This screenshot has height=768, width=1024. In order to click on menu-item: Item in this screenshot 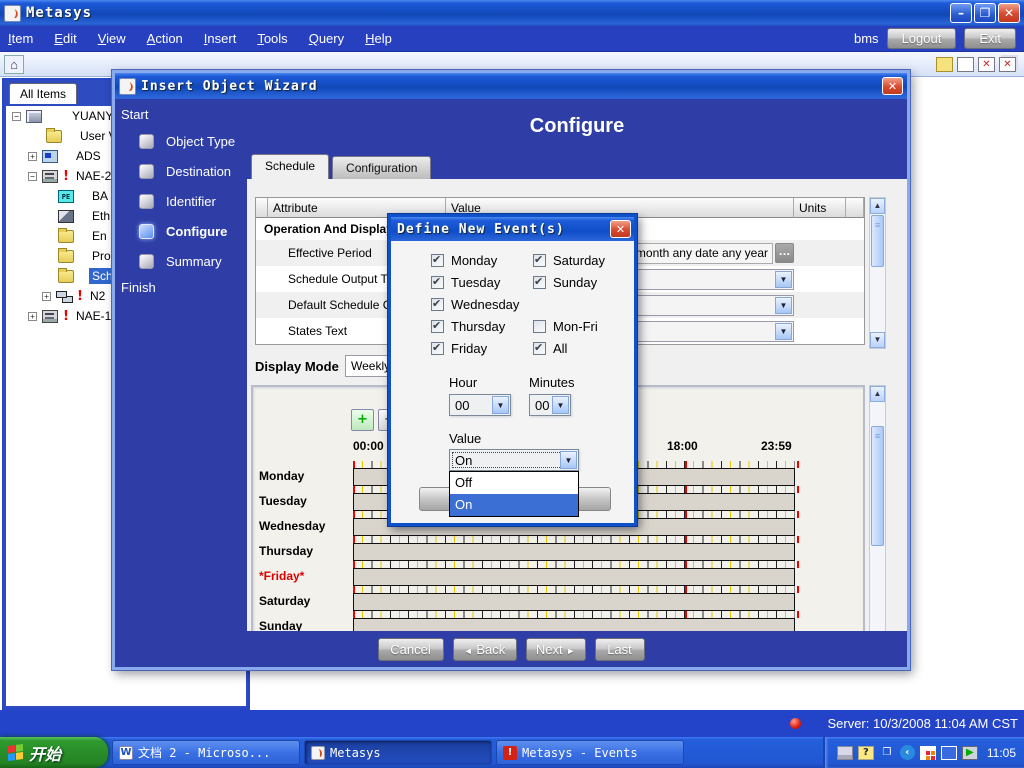, I will do `click(20, 38)`.